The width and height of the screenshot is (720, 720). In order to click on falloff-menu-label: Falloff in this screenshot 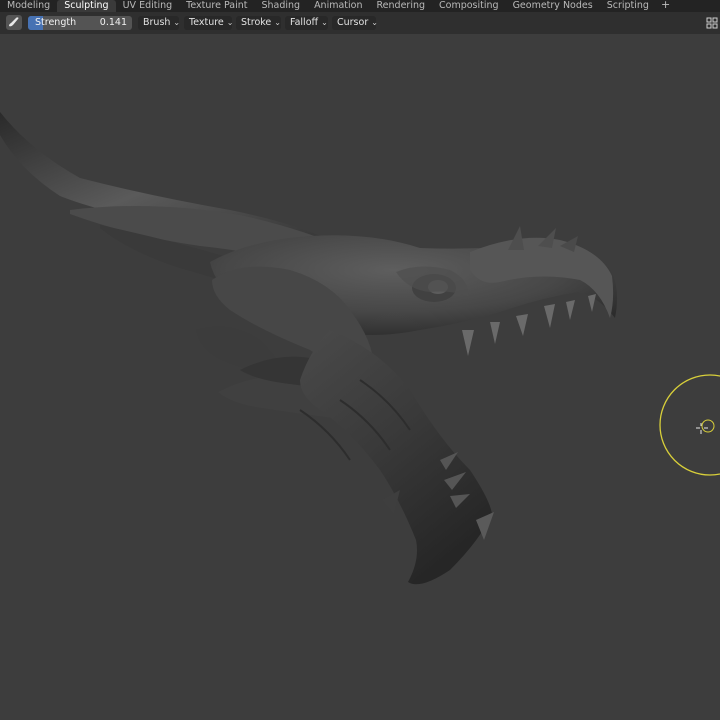, I will do `click(304, 22)`.